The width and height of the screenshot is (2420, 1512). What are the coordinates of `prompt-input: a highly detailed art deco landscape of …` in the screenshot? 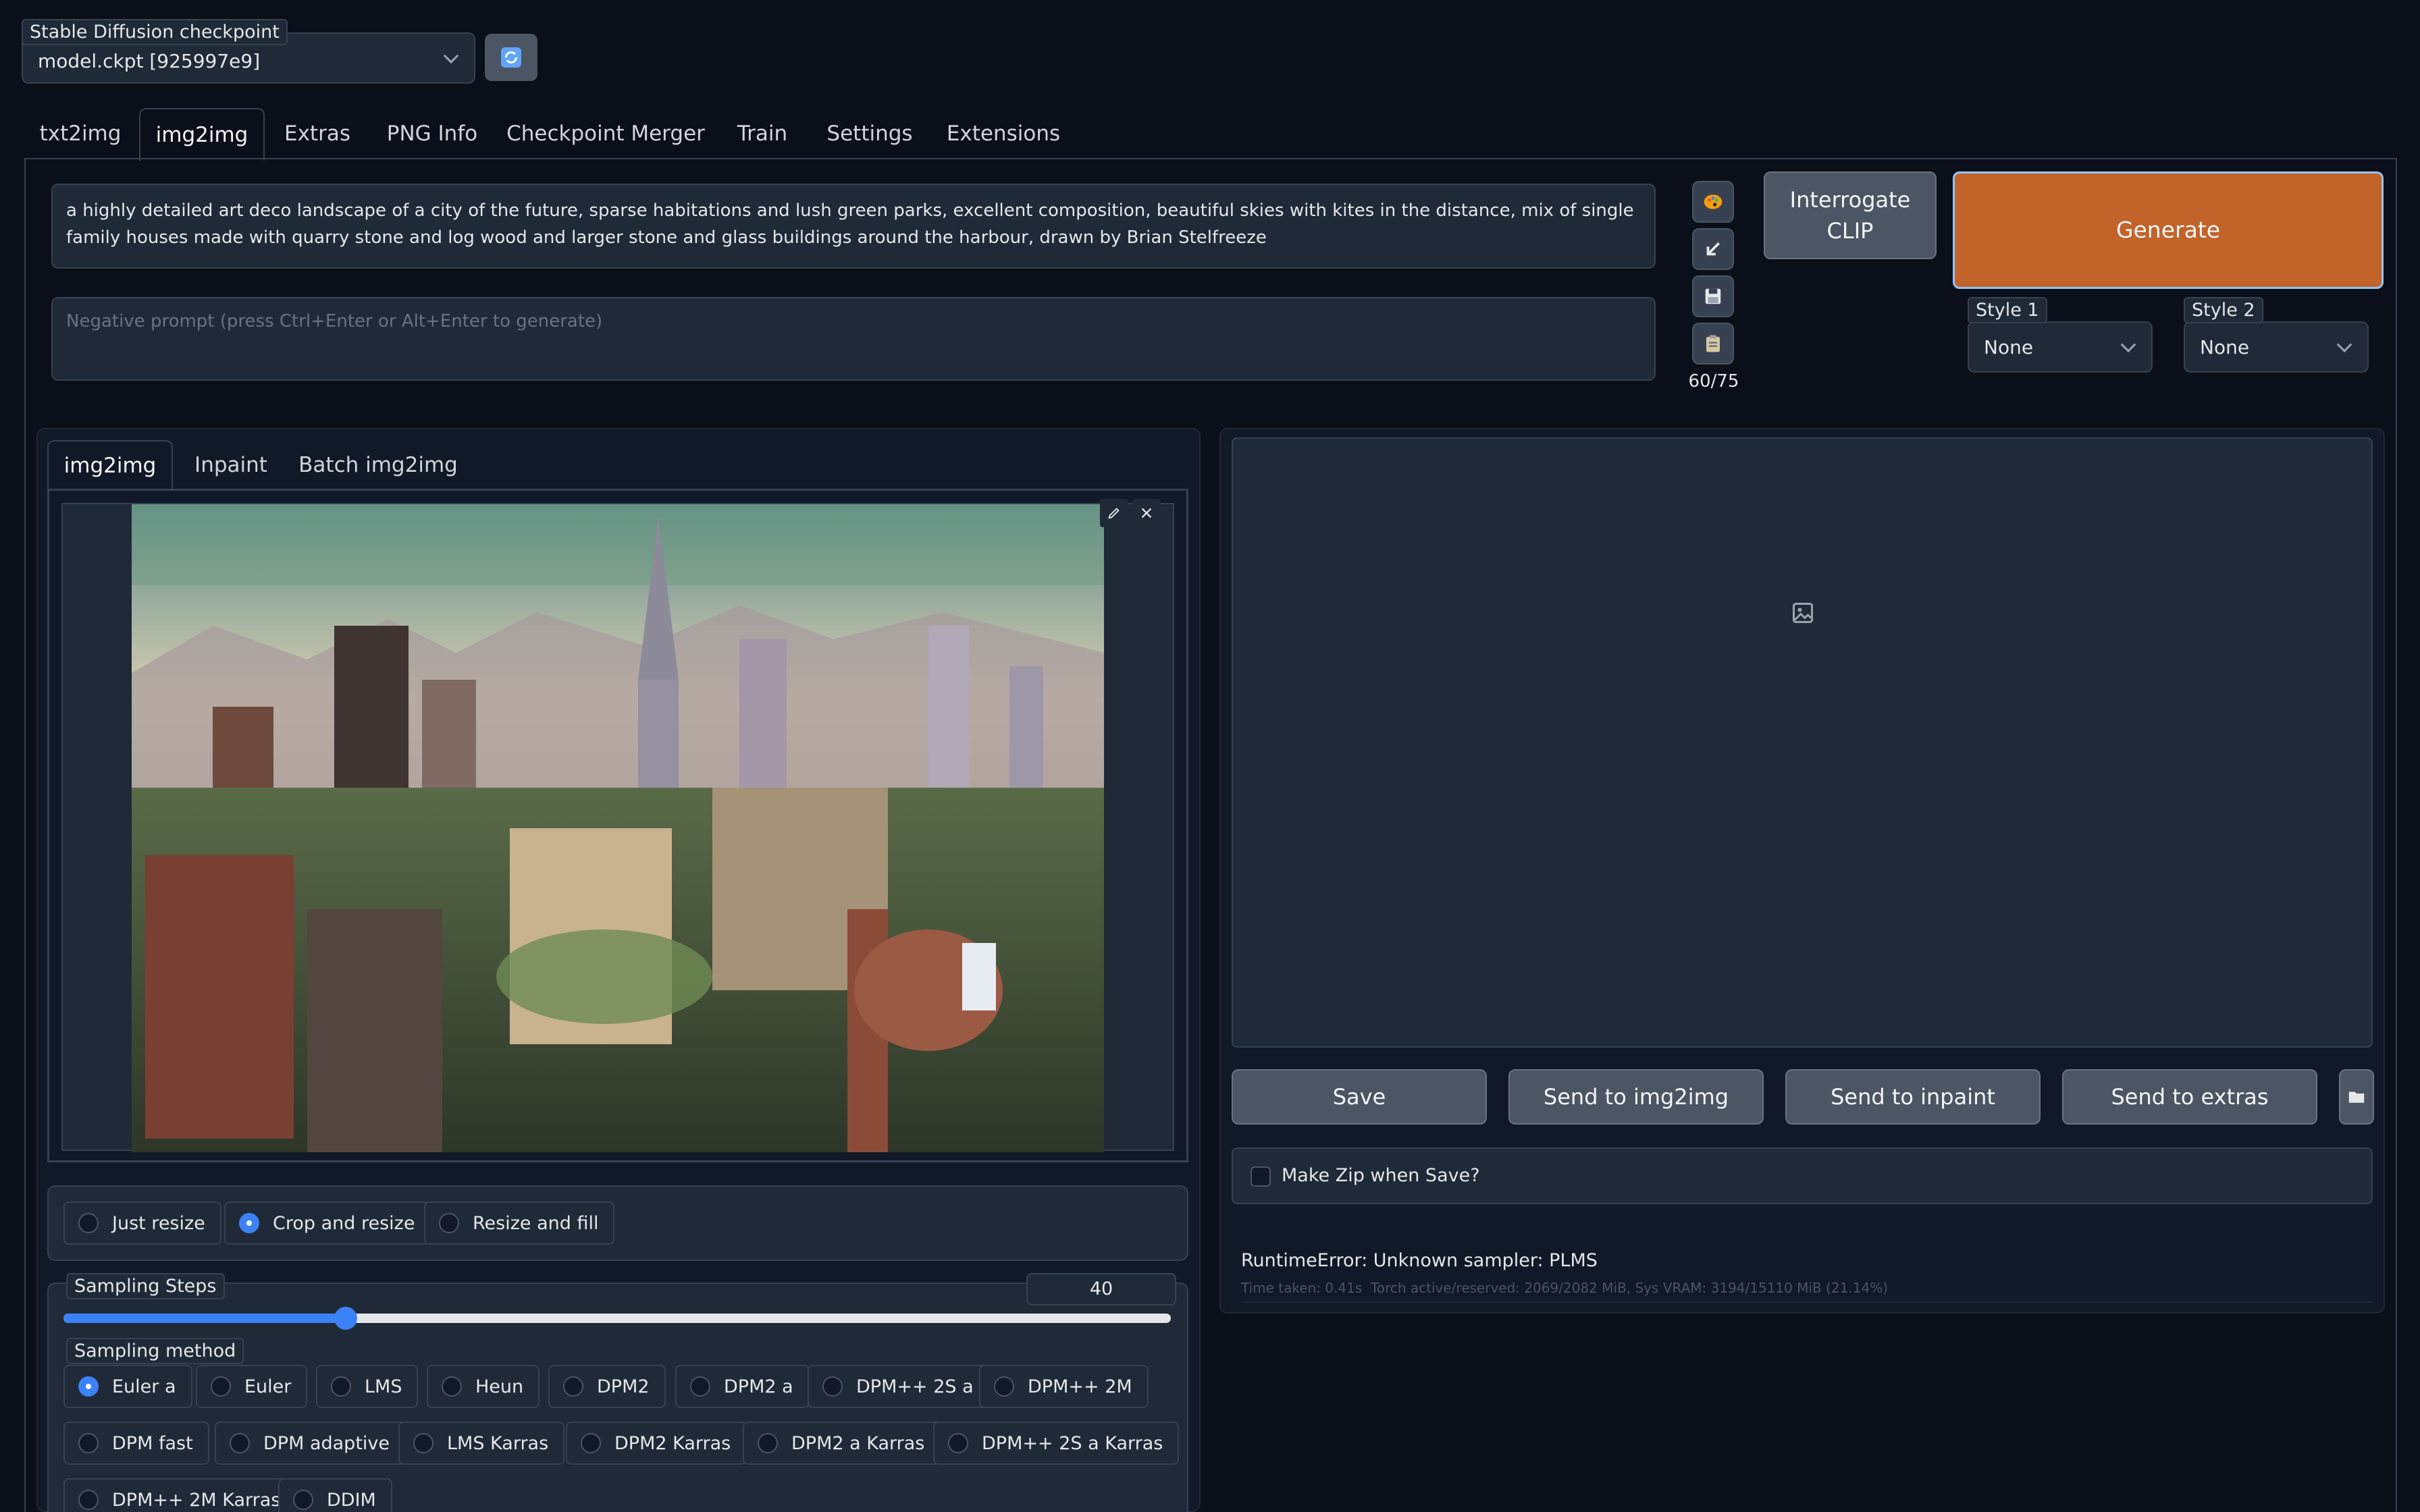 It's located at (853, 226).